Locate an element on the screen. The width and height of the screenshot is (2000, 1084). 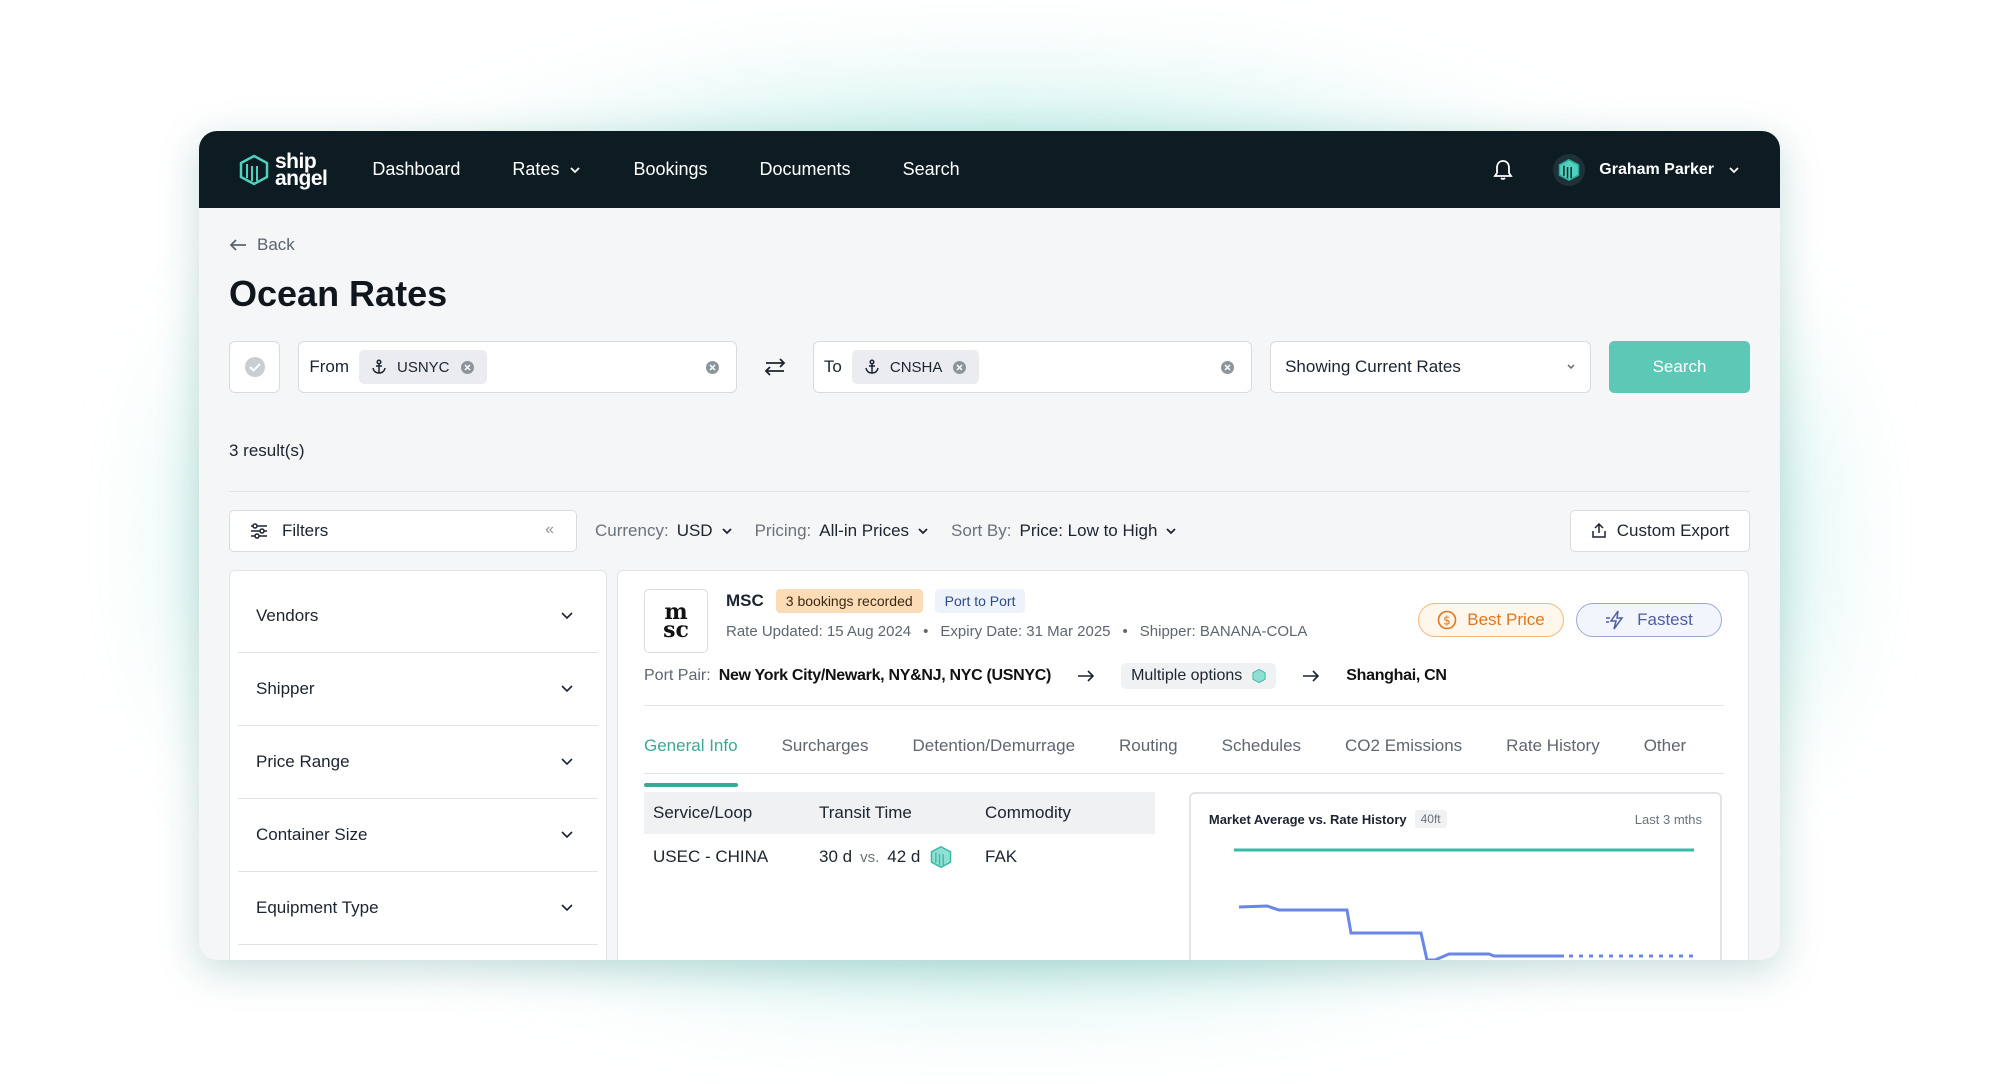
avatar-cube-icon is located at coordinates (1569, 169).